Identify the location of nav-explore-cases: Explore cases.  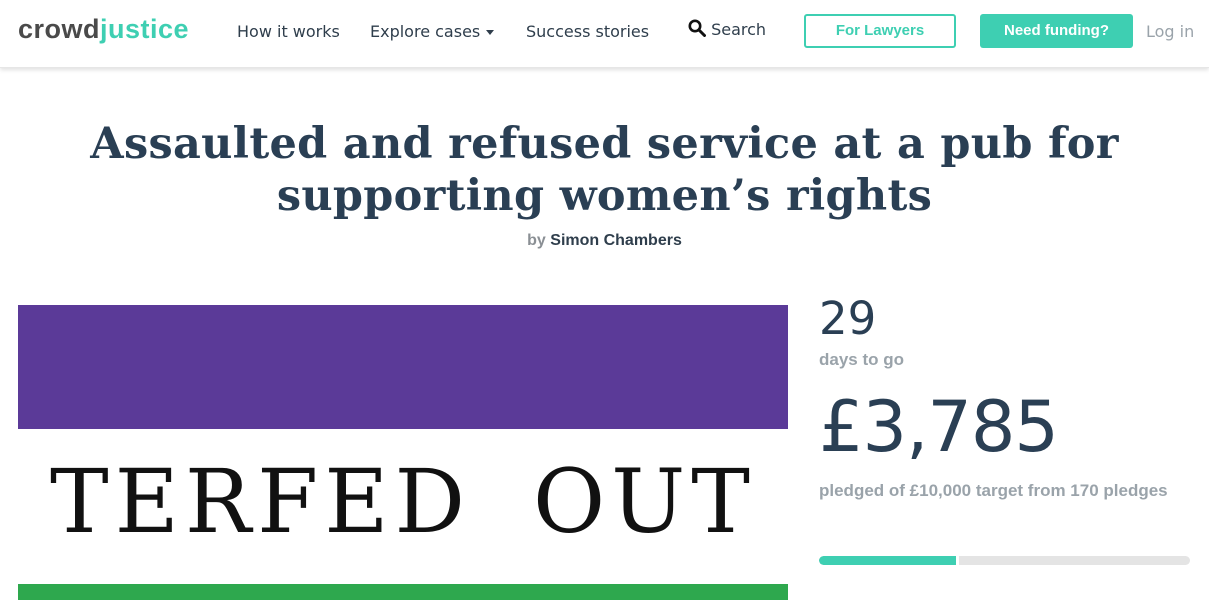
(432, 31).